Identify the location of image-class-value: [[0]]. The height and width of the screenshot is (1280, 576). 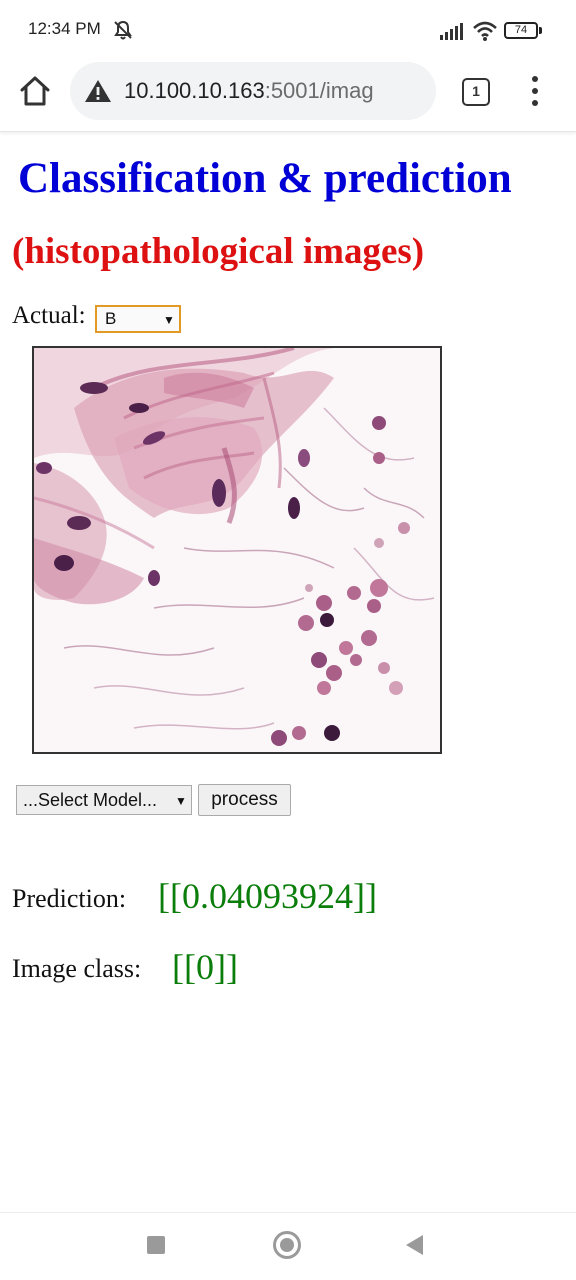
(205, 967).